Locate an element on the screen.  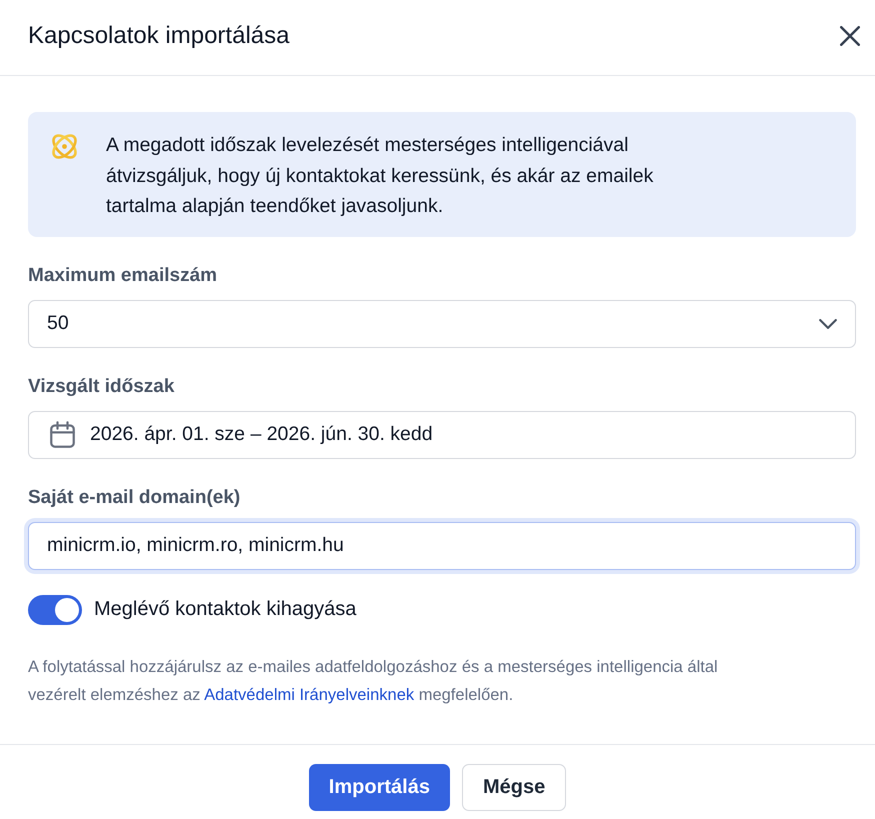
toggle-switch is located at coordinates (55, 609).